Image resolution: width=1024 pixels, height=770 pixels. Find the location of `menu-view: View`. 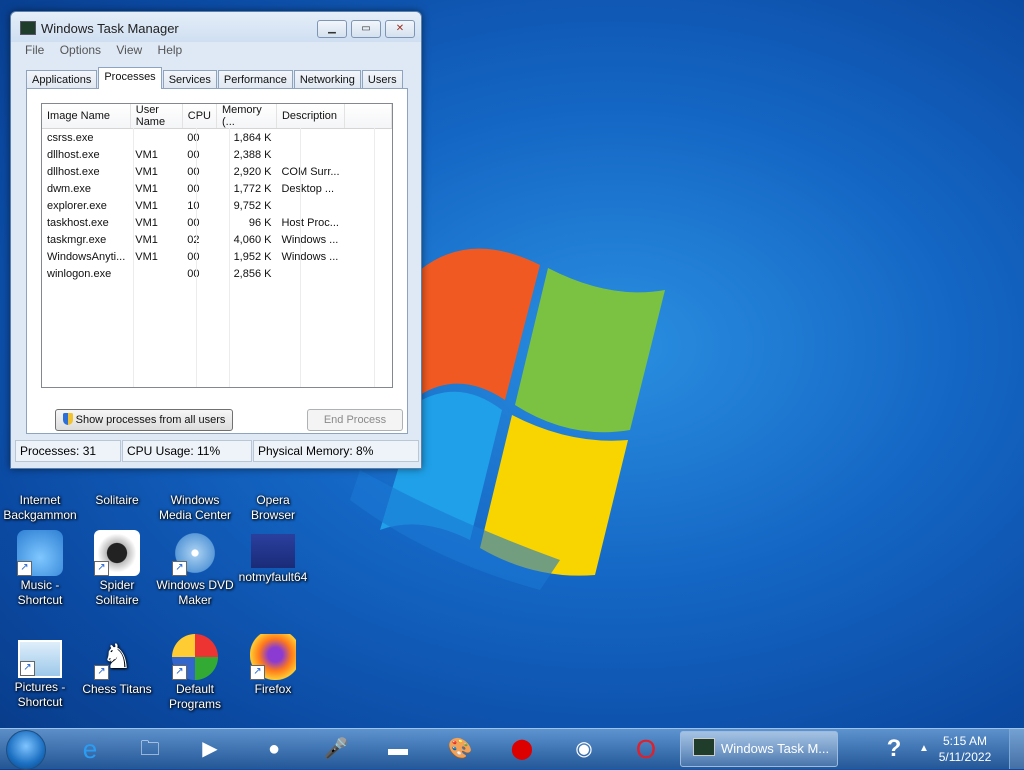

menu-view: View is located at coordinates (129, 50).